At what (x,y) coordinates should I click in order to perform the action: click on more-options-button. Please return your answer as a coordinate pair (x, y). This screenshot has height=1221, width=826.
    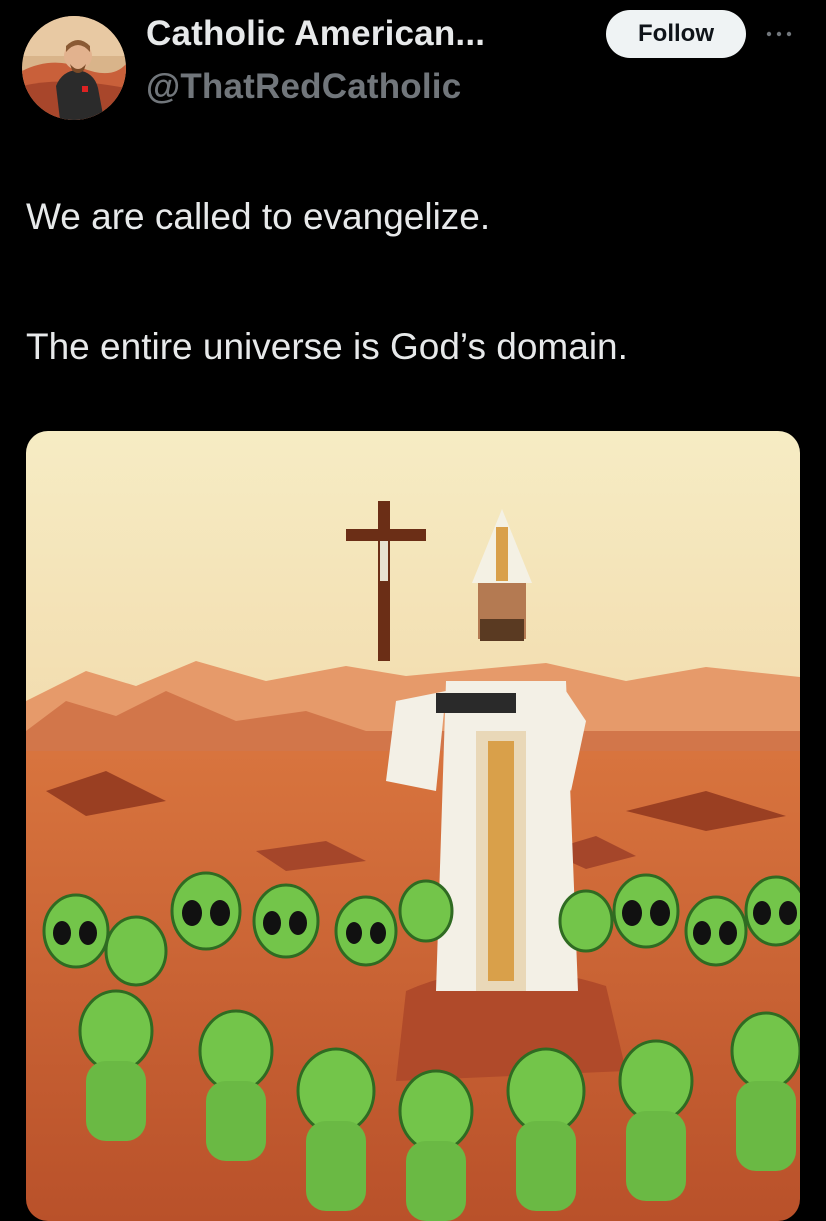
    Looking at the image, I should click on (779, 34).